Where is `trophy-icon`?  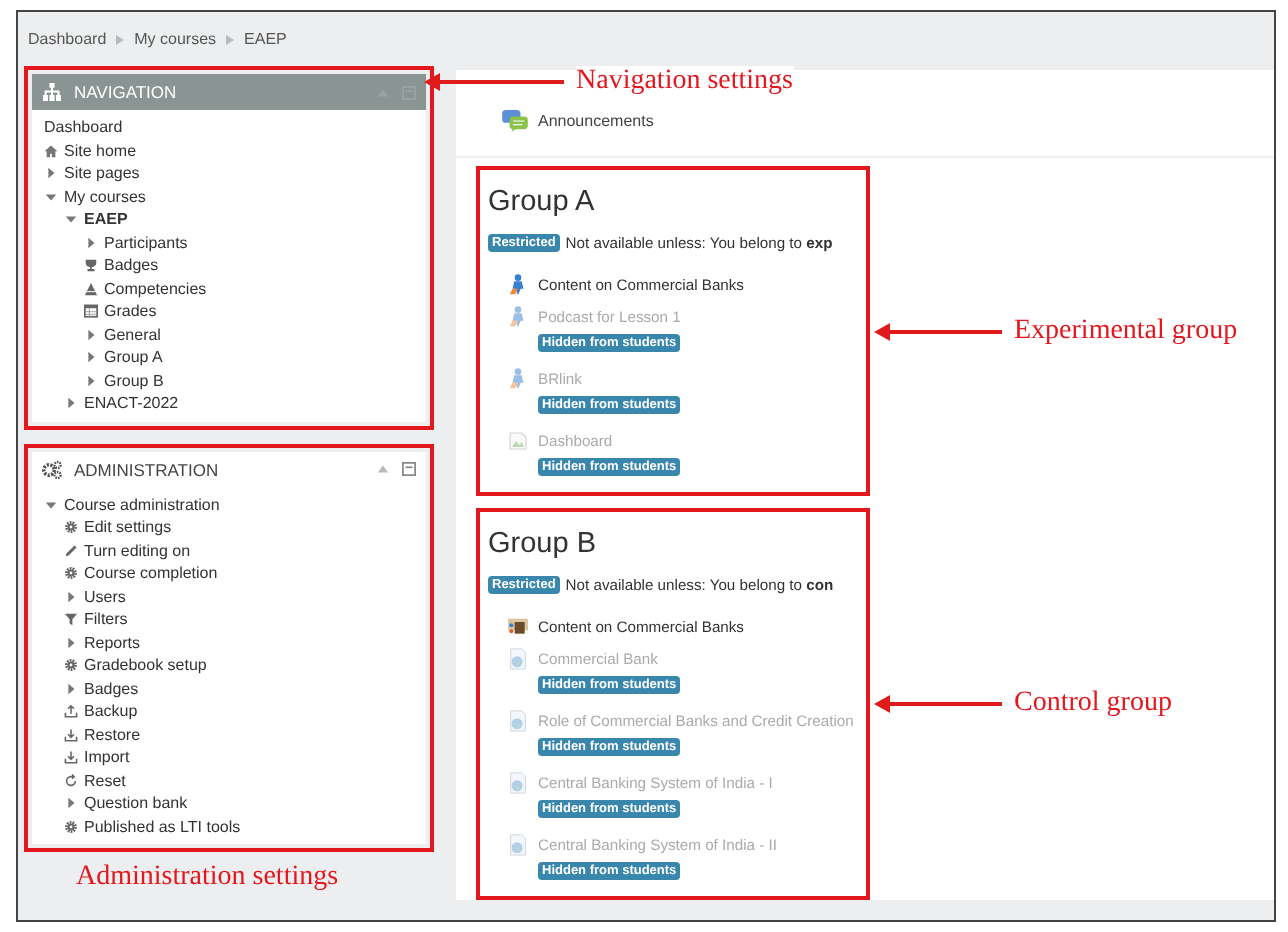
trophy-icon is located at coordinates (91, 265).